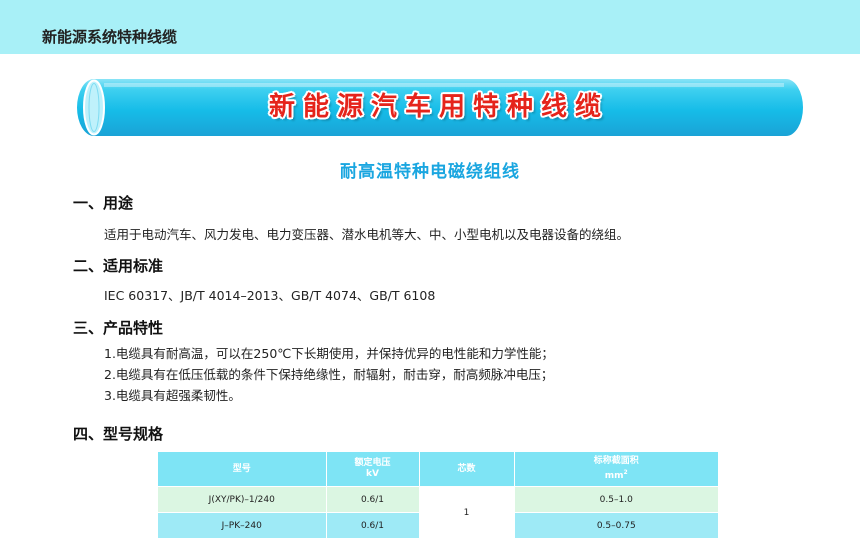 This screenshot has height=556, width=860. Describe the element at coordinates (103, 203) in the screenshot. I see `section-heading-usage: 一、用途` at that location.